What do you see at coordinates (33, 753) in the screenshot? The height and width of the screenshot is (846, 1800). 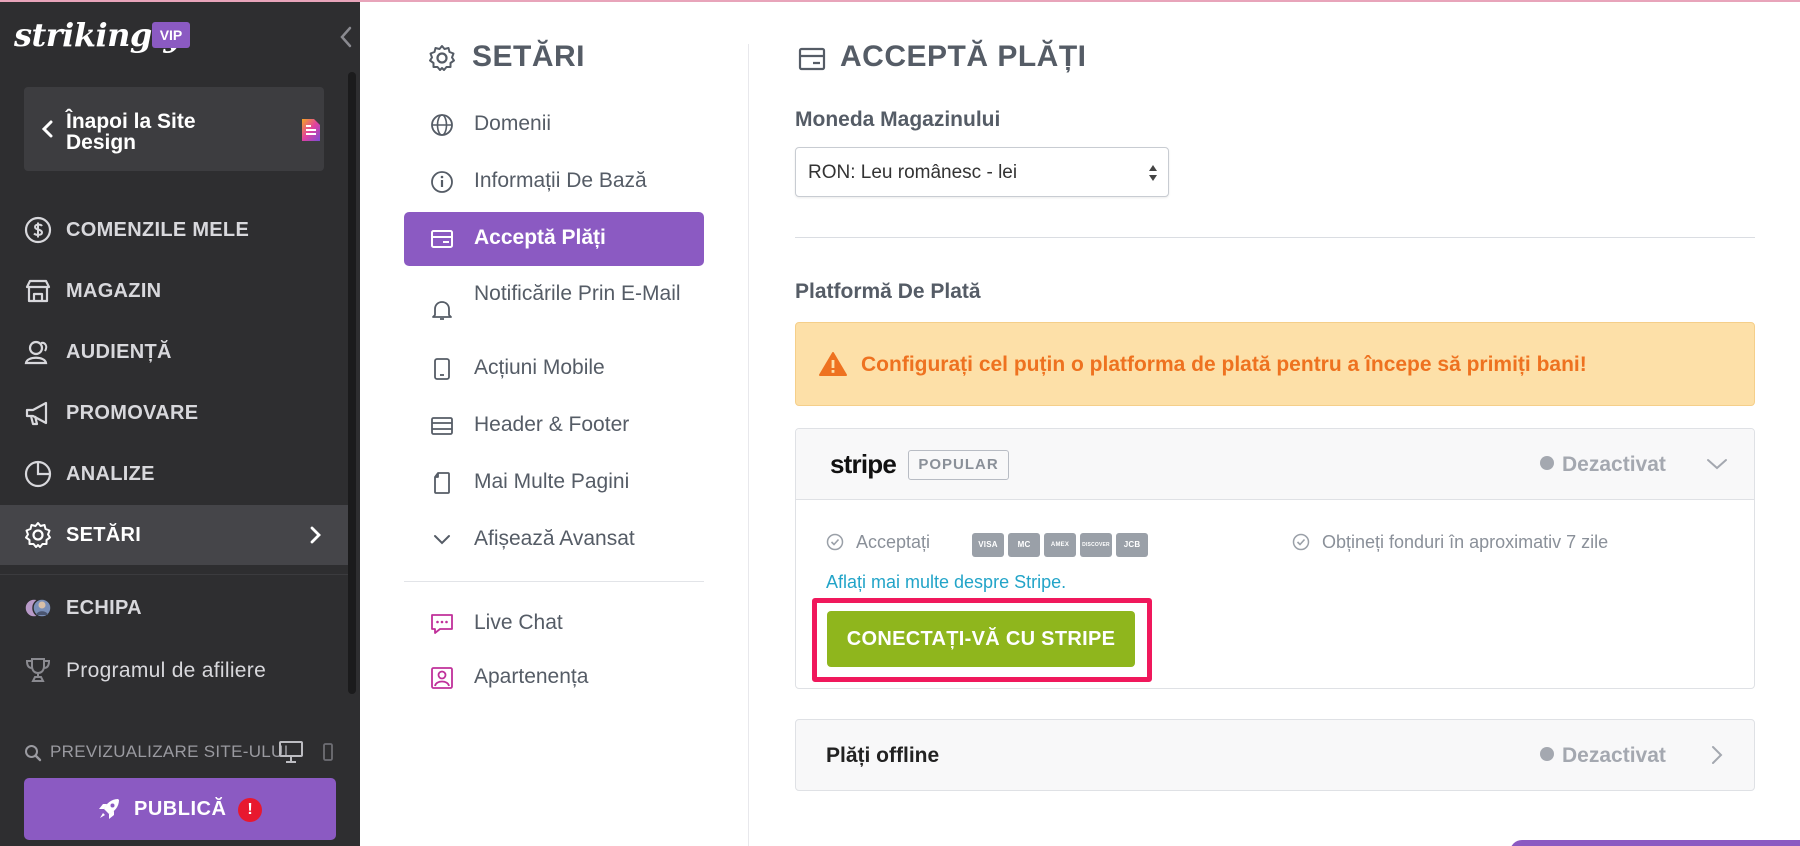 I see `search-icon` at bounding box center [33, 753].